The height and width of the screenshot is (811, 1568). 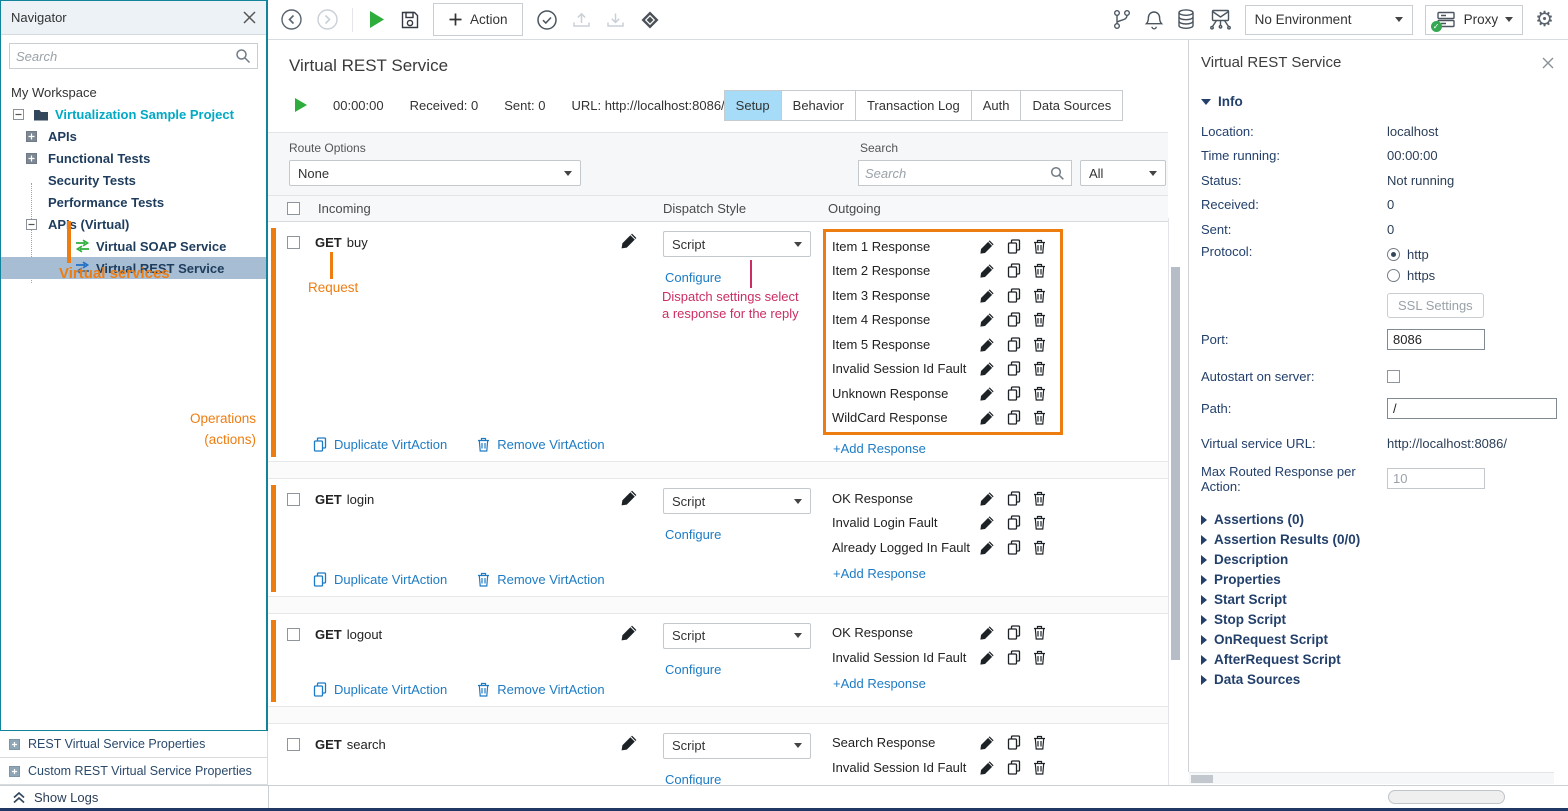 What do you see at coordinates (1378, 520) in the screenshot?
I see `section-assertions-0: Assertions (0)` at bounding box center [1378, 520].